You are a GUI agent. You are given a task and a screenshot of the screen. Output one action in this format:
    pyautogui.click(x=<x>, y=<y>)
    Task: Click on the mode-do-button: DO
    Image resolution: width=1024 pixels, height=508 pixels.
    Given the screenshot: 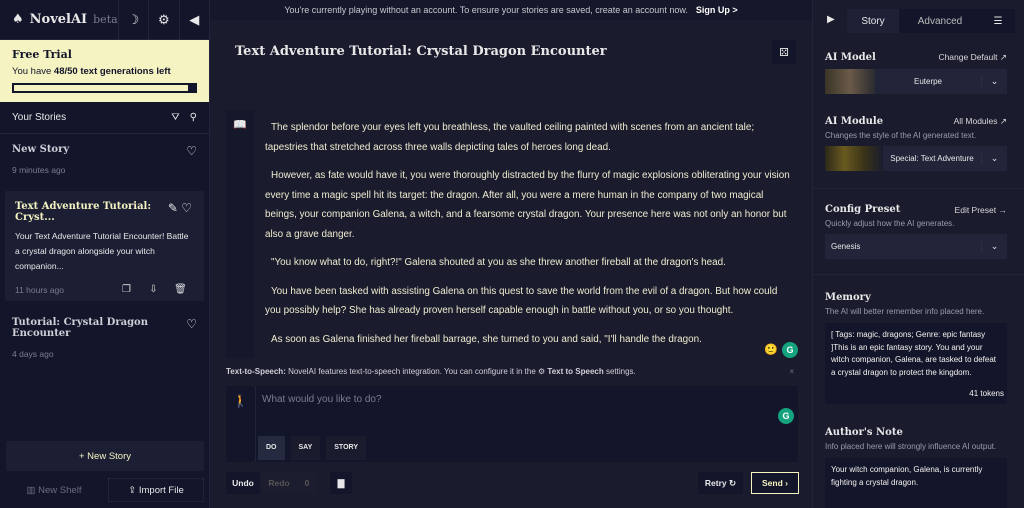 What is the action you would take?
    pyautogui.click(x=271, y=448)
    